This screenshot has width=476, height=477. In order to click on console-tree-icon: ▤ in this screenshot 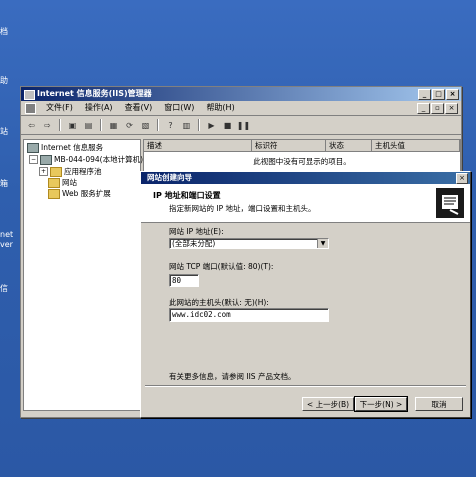, I will do `click(88, 125)`.